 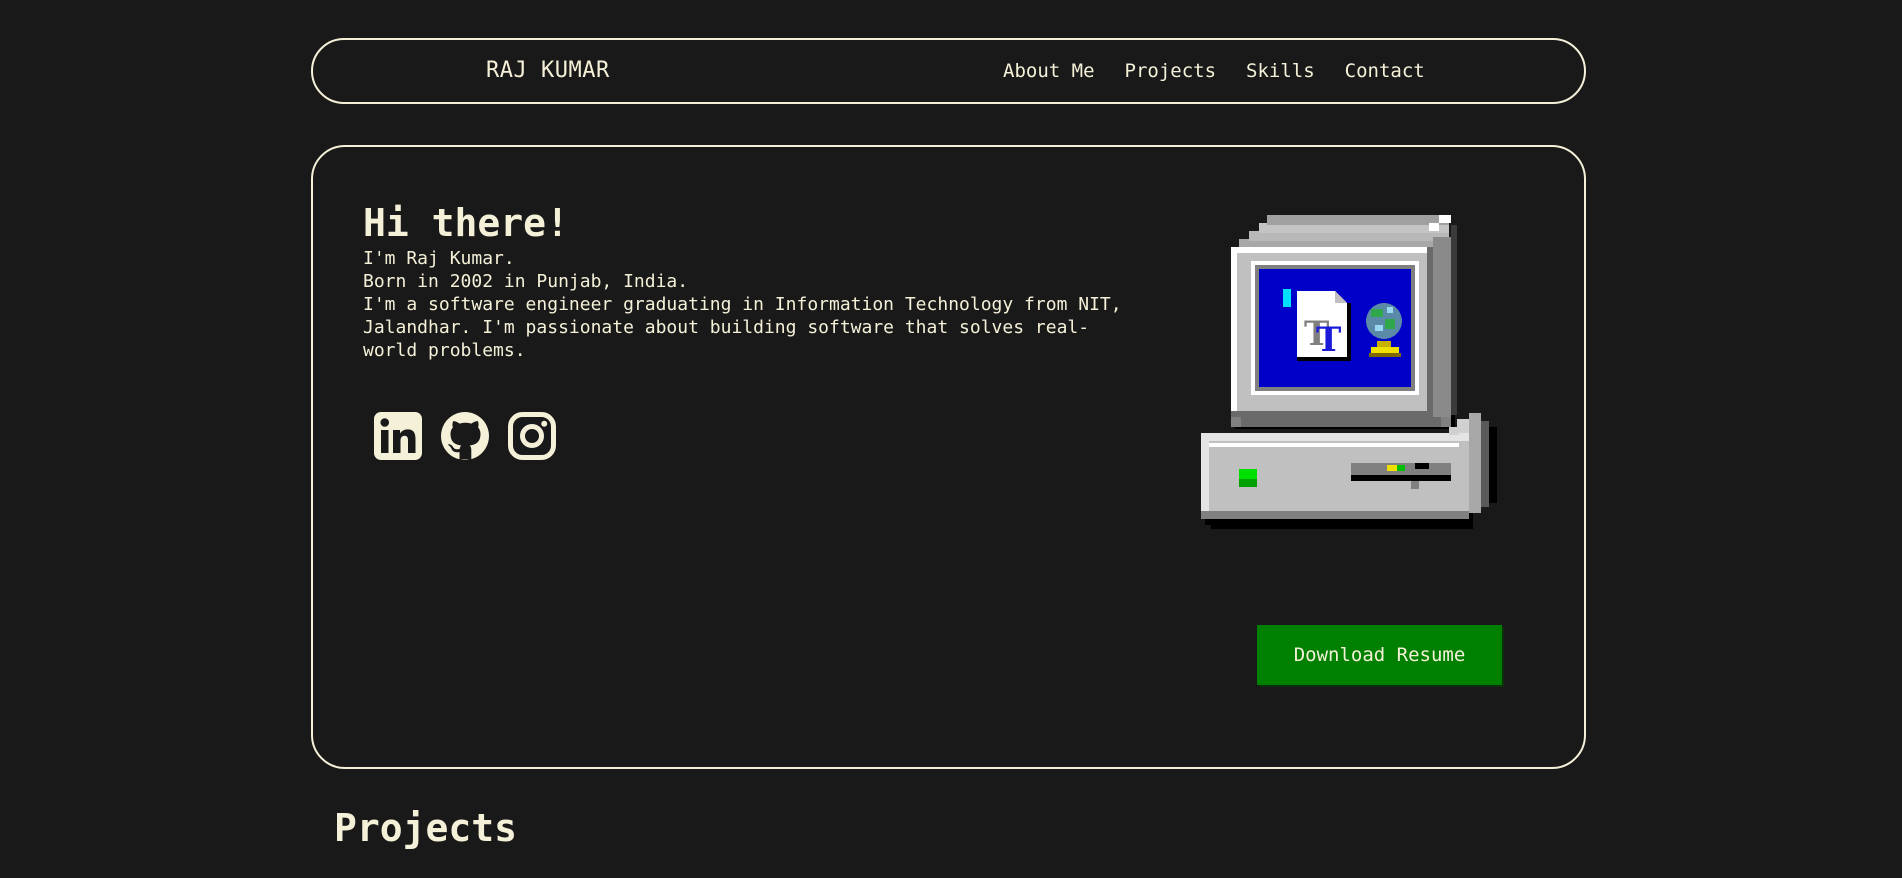 I want to click on brand-name: RAJ KUMAR, so click(x=548, y=70).